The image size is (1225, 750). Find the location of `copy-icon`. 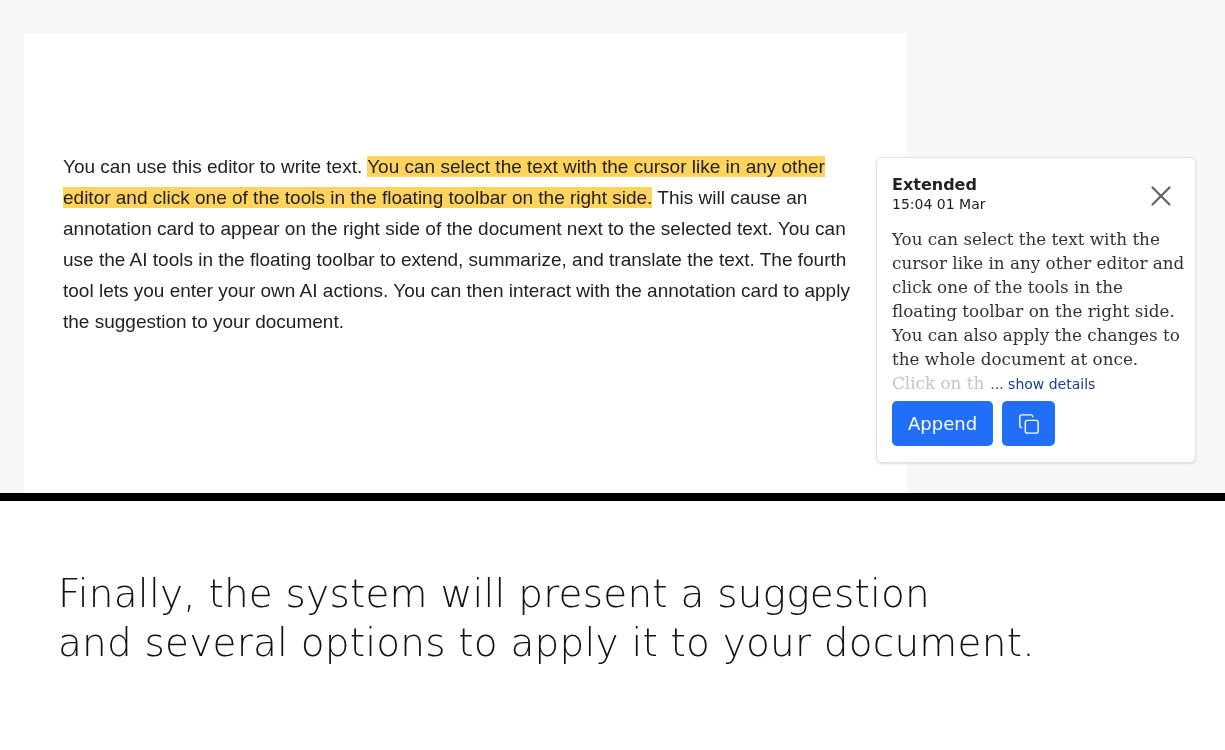

copy-icon is located at coordinates (1028, 423).